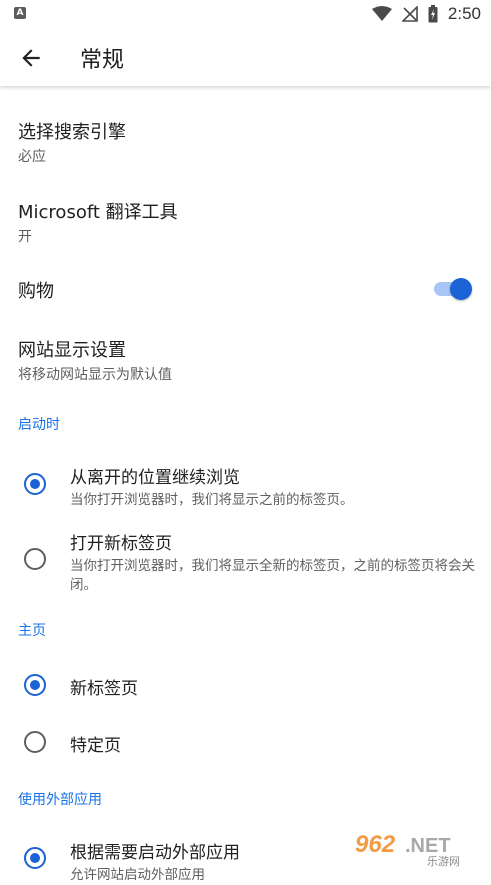  I want to click on svg-text: 乐游网, so click(443, 861).